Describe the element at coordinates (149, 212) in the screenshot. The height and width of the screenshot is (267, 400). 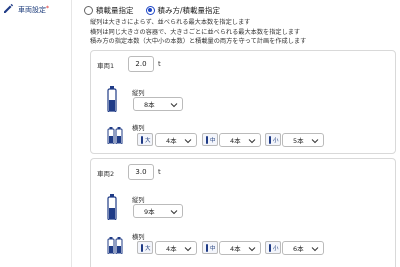
I see `vertical-value: 9本` at that location.